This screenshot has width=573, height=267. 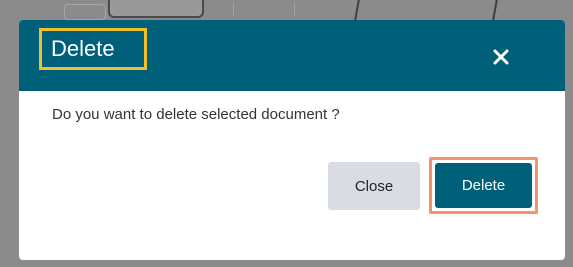 I want to click on close-icon, so click(x=501, y=57).